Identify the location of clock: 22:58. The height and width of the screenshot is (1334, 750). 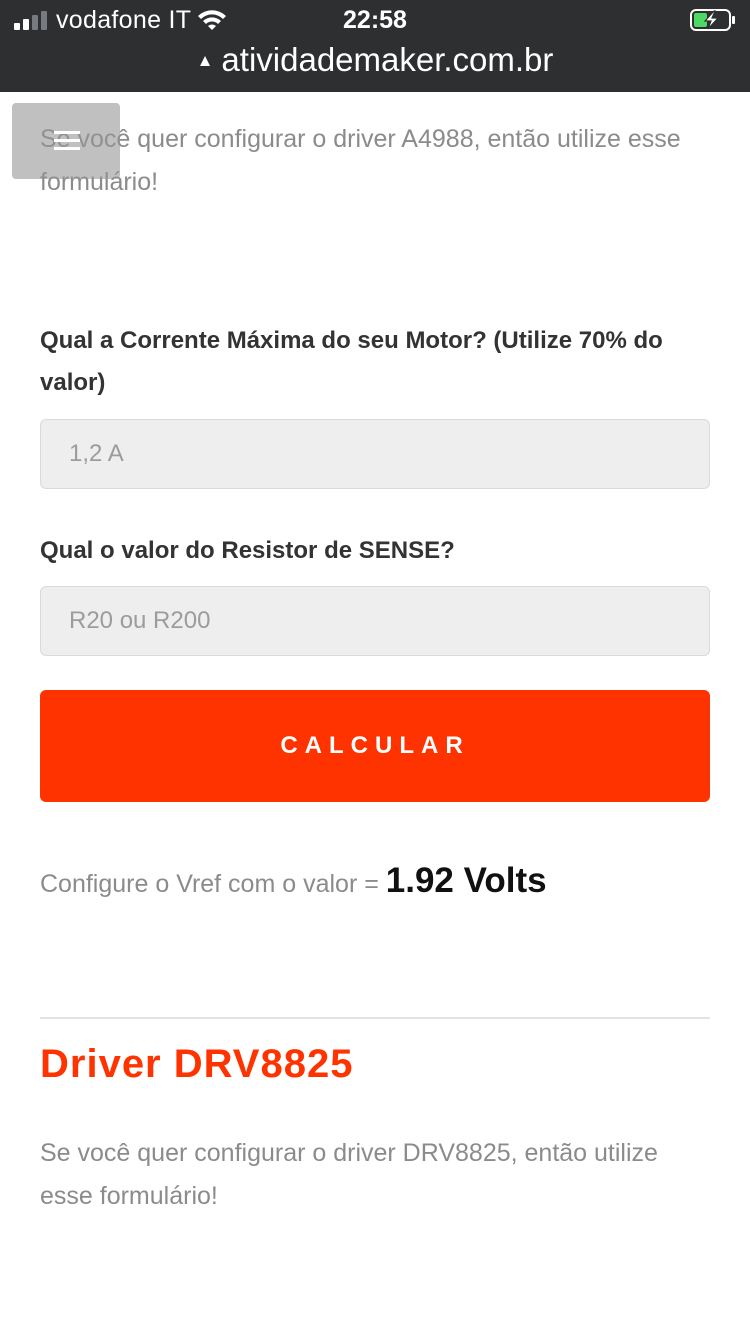
(375, 20).